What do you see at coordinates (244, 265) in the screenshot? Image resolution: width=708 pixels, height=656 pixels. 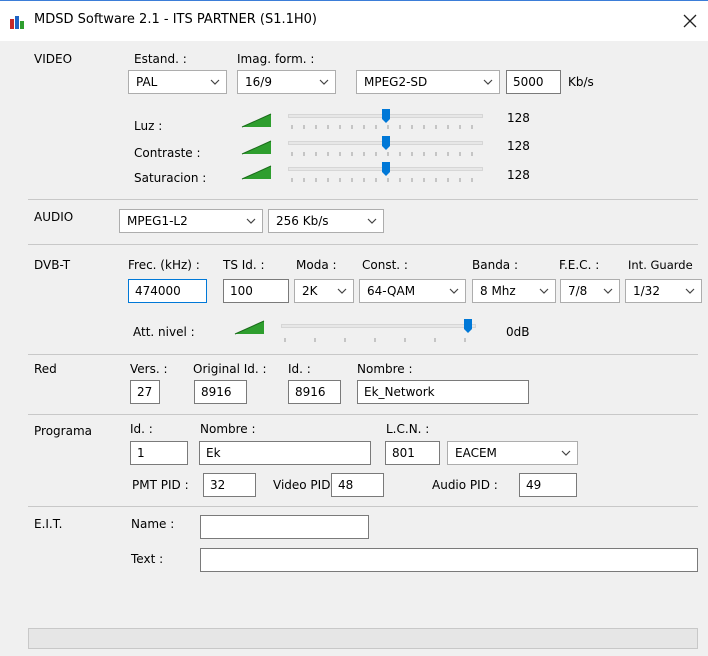 I see `tsid-label: TS Id. :` at bounding box center [244, 265].